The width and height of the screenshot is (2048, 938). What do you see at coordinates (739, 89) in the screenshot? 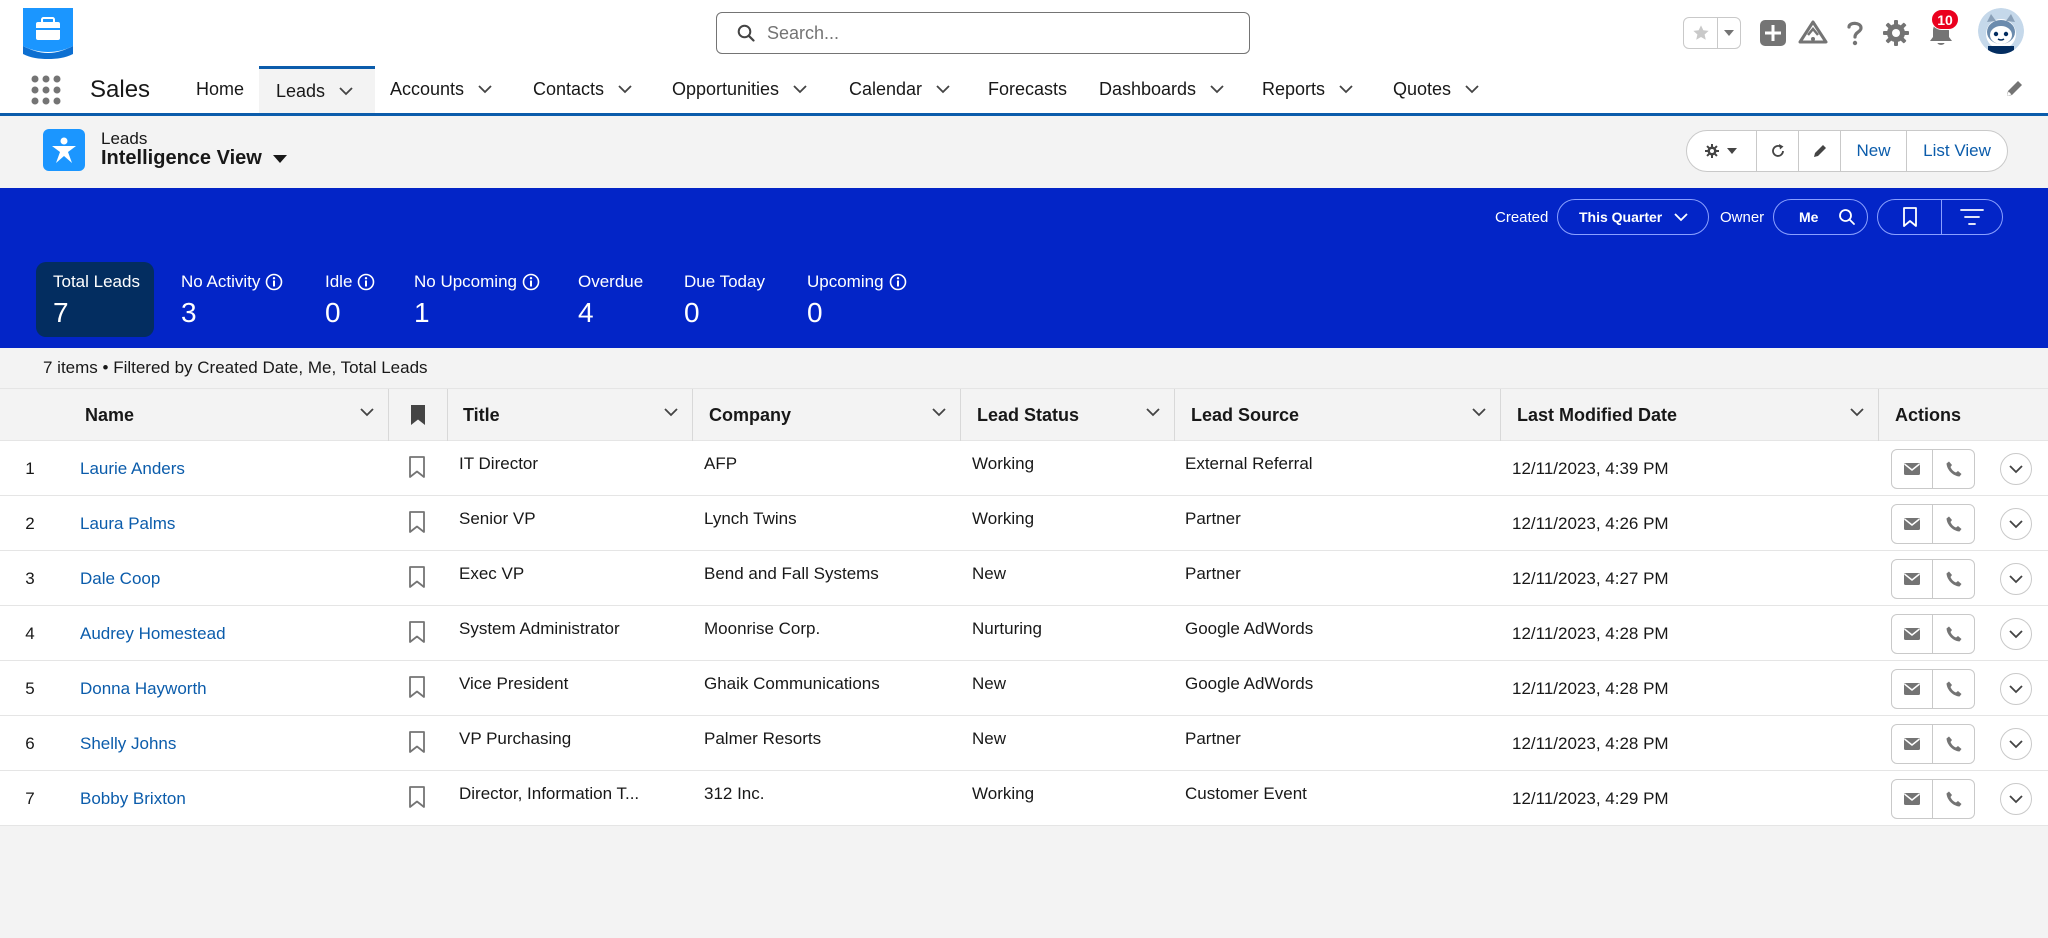
I see `nav-item-opportunities: Opportunities` at bounding box center [739, 89].